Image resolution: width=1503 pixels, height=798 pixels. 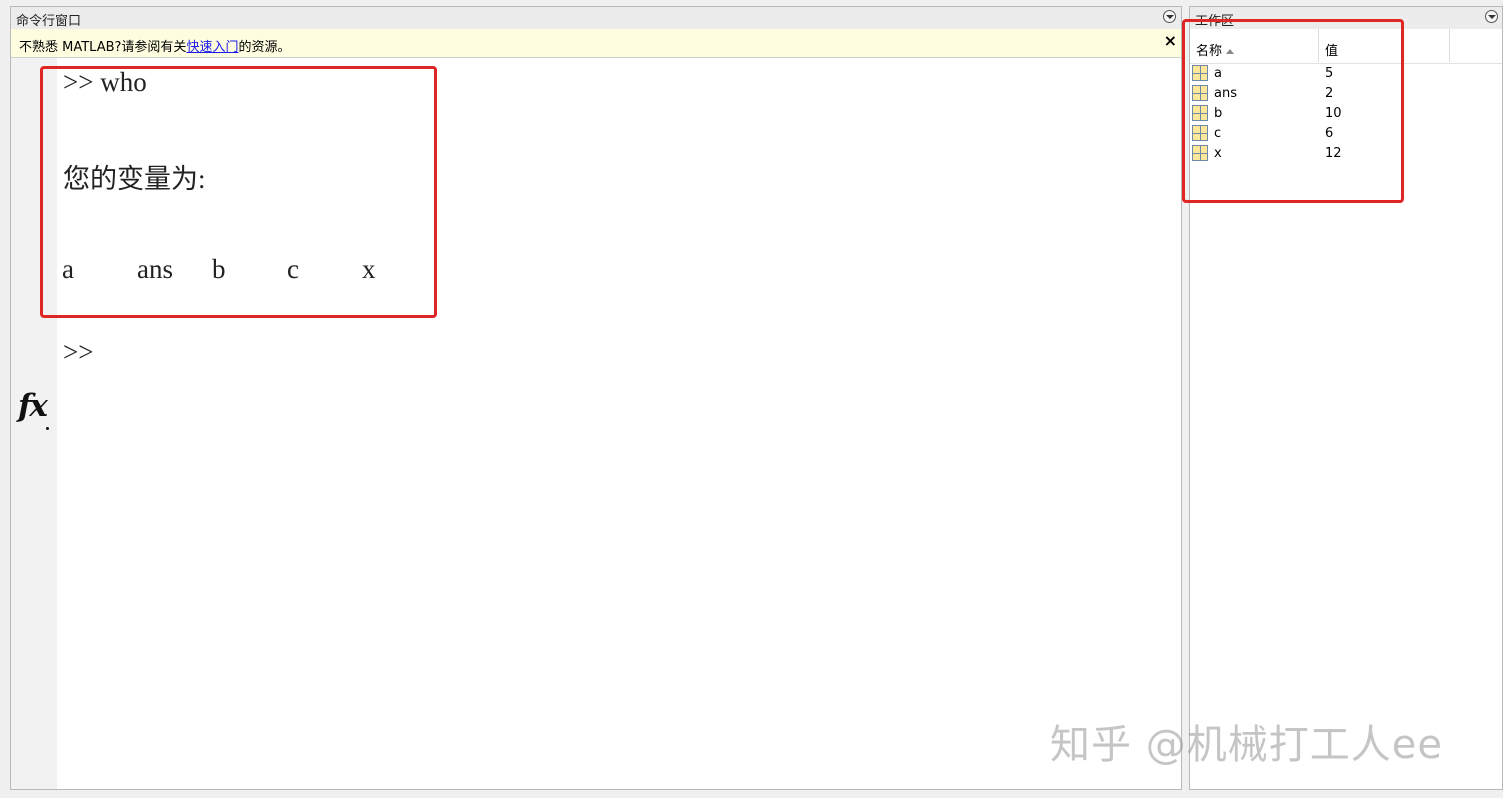 I want to click on command-window-titlebar: 命令行窗口, so click(x=596, y=18).